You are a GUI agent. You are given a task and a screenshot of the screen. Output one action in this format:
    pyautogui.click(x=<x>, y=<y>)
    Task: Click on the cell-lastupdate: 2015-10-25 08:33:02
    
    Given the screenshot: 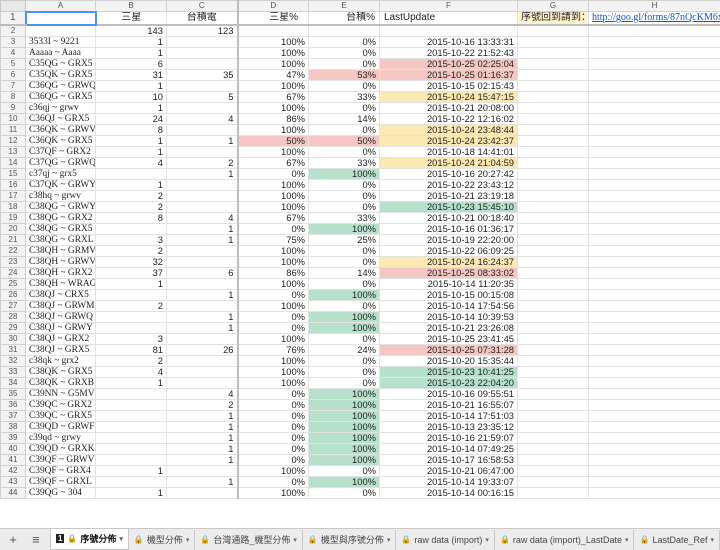 What is the action you would take?
    pyautogui.click(x=448, y=273)
    